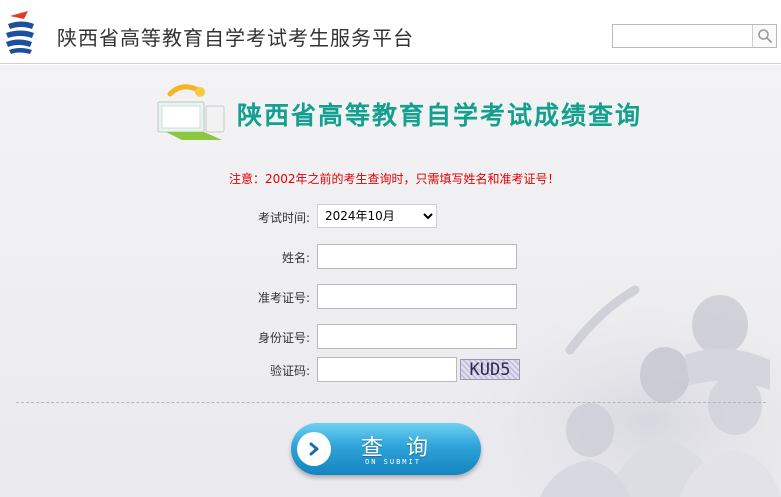 This screenshot has width=781, height=497. I want to click on submit-arrow-circle, so click(314, 449).